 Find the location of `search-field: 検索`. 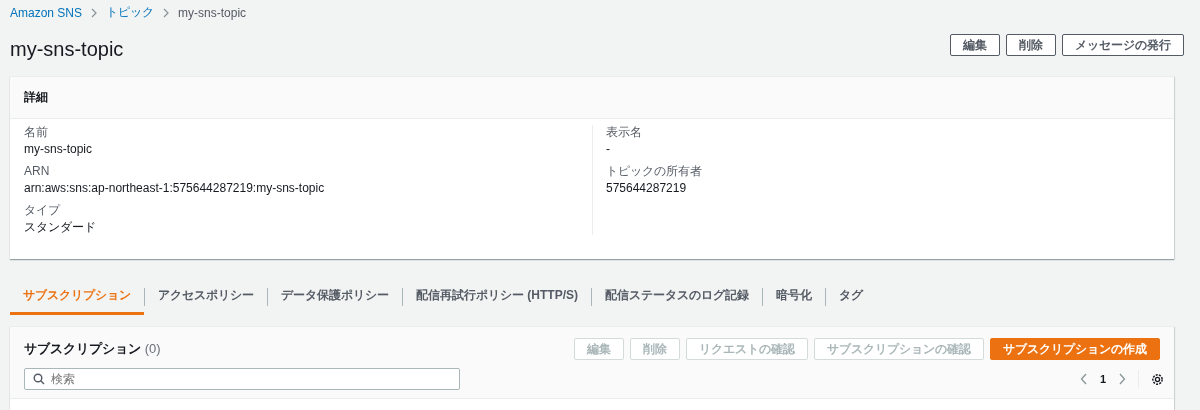

search-field: 検索 is located at coordinates (242, 379).